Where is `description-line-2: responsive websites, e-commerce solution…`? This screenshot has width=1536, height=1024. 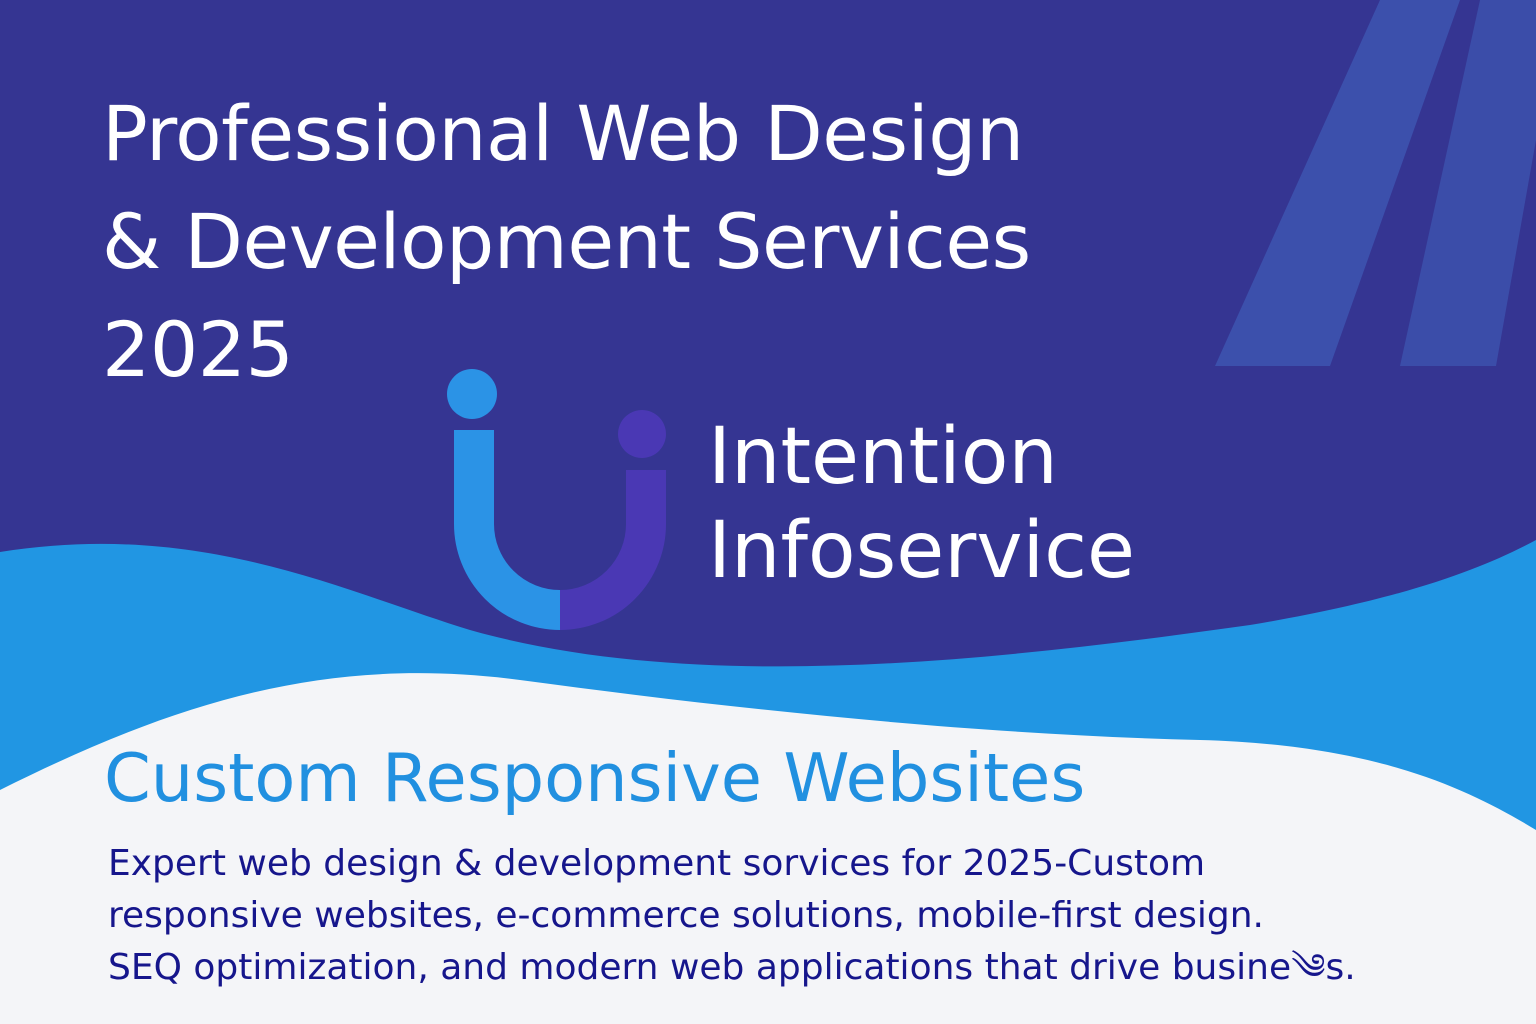 description-line-2: responsive websites, e-commerce solution… is located at coordinates (686, 915).